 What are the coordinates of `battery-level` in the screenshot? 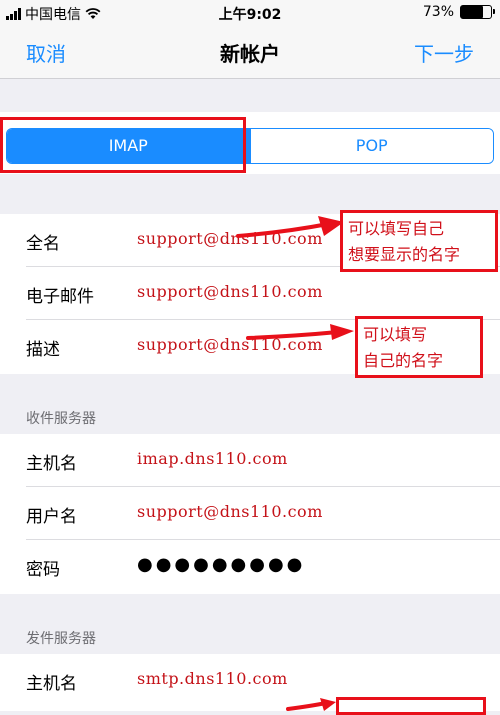 It's located at (472, 12).